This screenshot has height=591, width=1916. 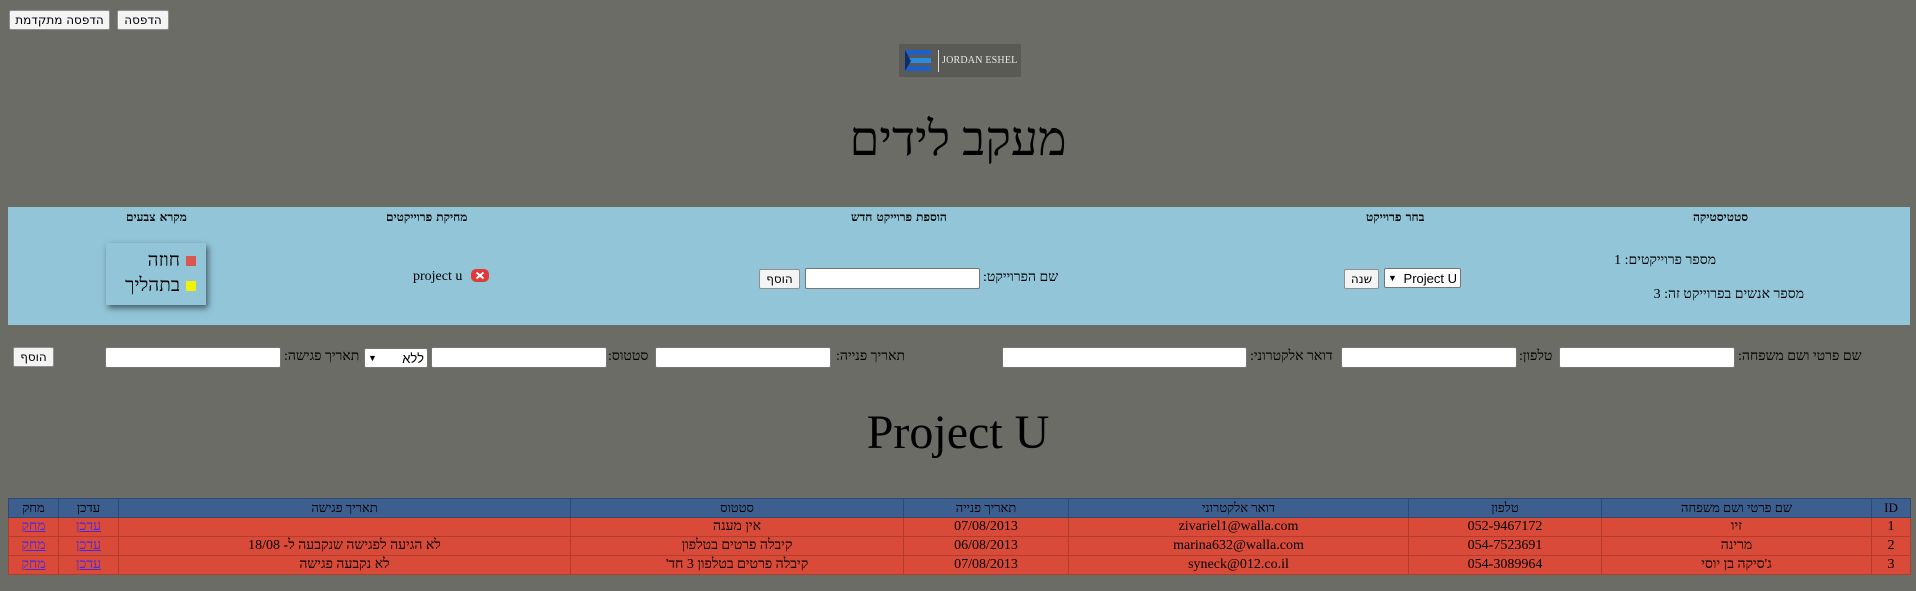 What do you see at coordinates (871, 356) in the screenshot?
I see `lead-contact-date-label: תאריך פנייה:` at bounding box center [871, 356].